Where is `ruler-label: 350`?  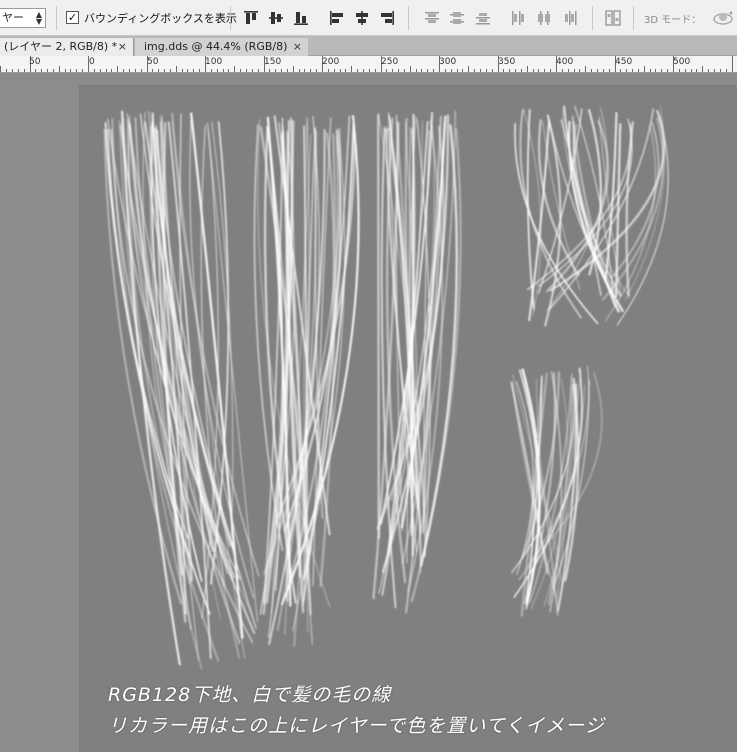
ruler-label: 350 is located at coordinates (507, 62).